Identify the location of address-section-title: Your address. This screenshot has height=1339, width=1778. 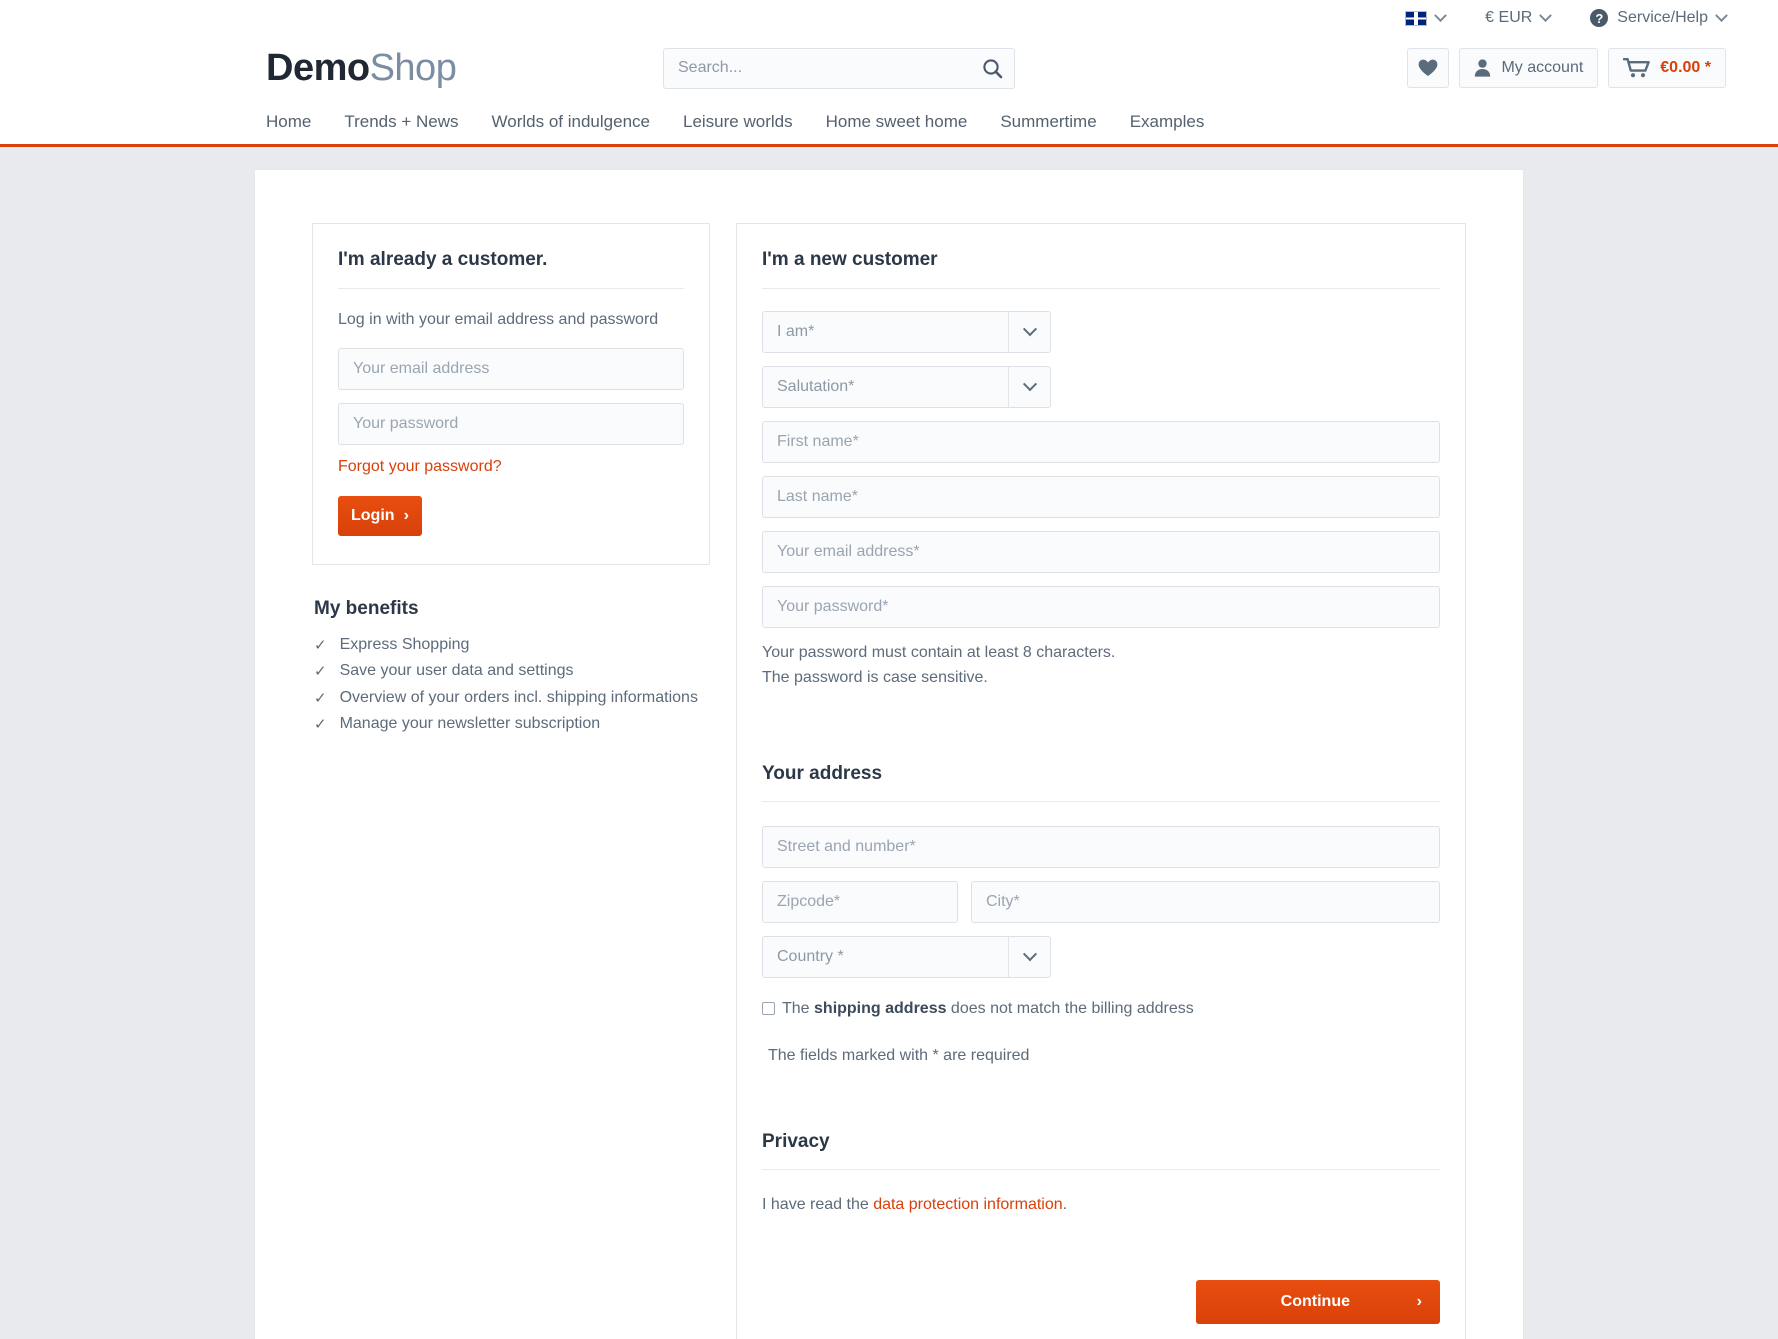
(1101, 782).